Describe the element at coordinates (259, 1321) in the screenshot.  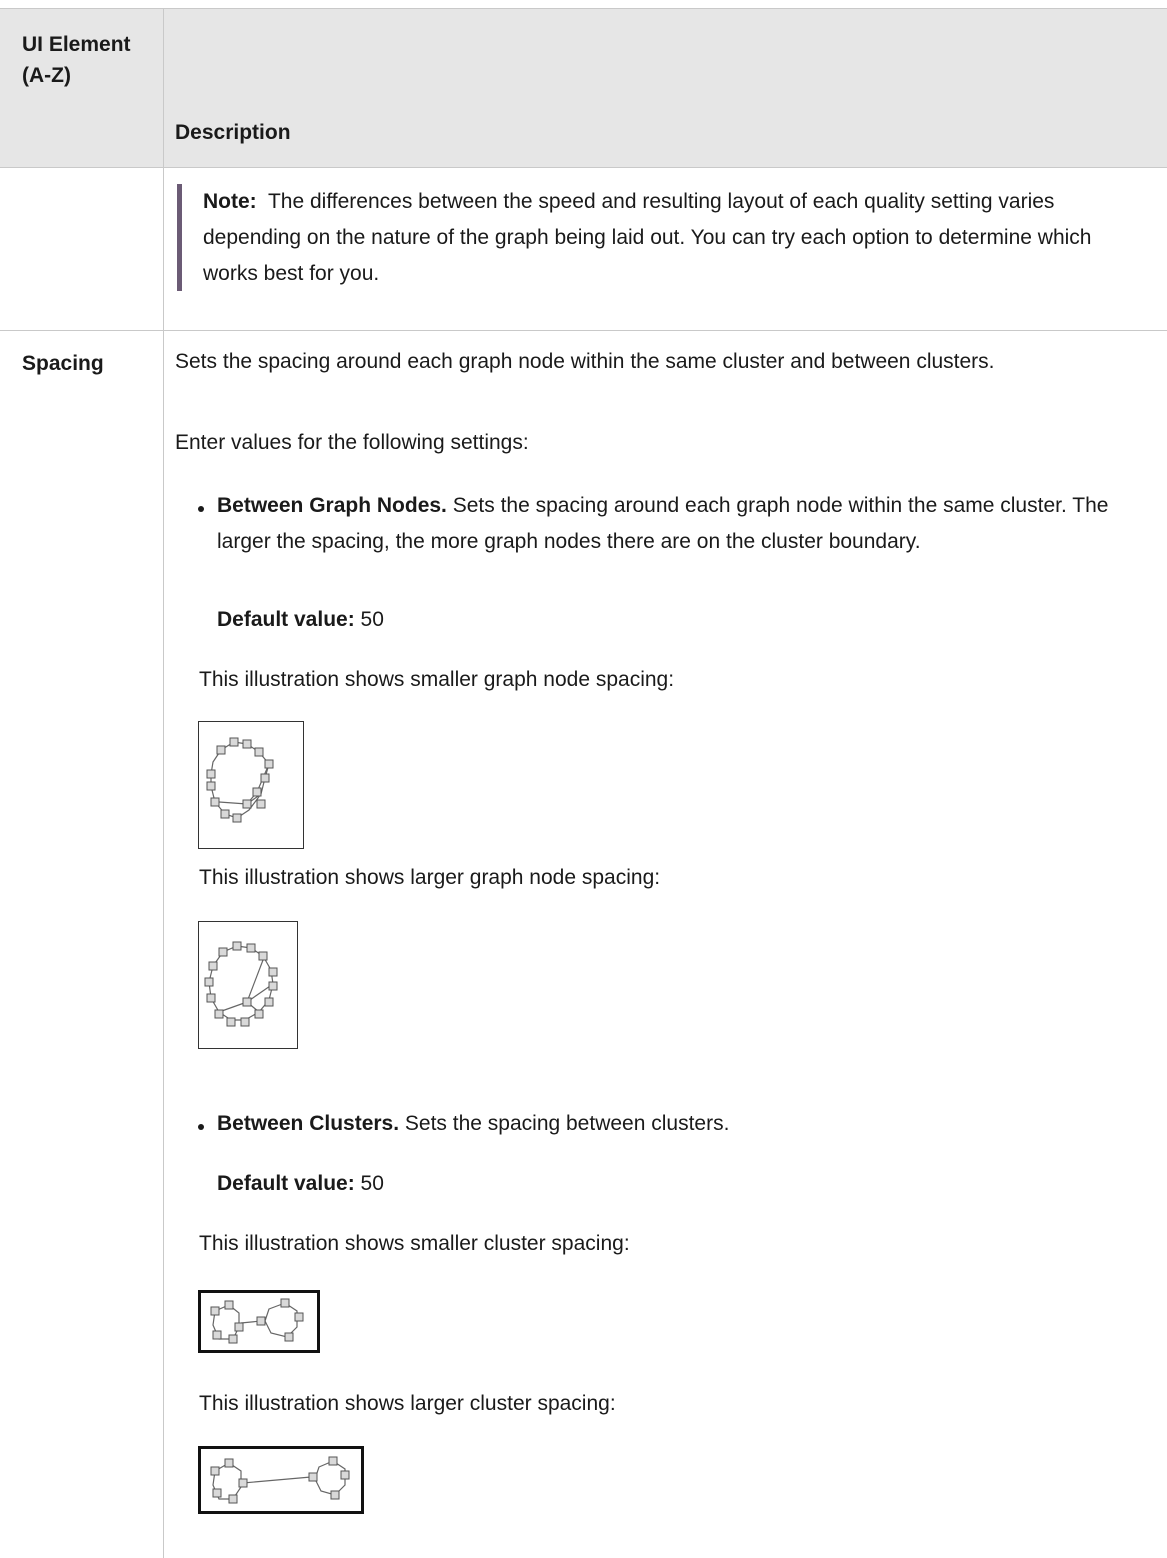
I see `smaller-cluster-spacing-illustration` at that location.